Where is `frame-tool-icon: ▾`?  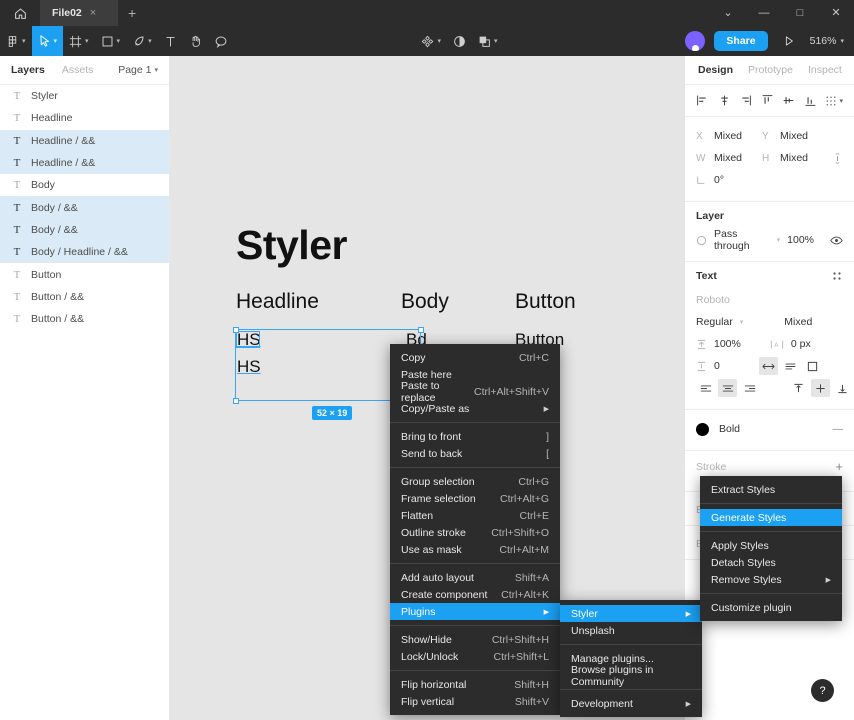 frame-tool-icon: ▾ is located at coordinates (79, 41).